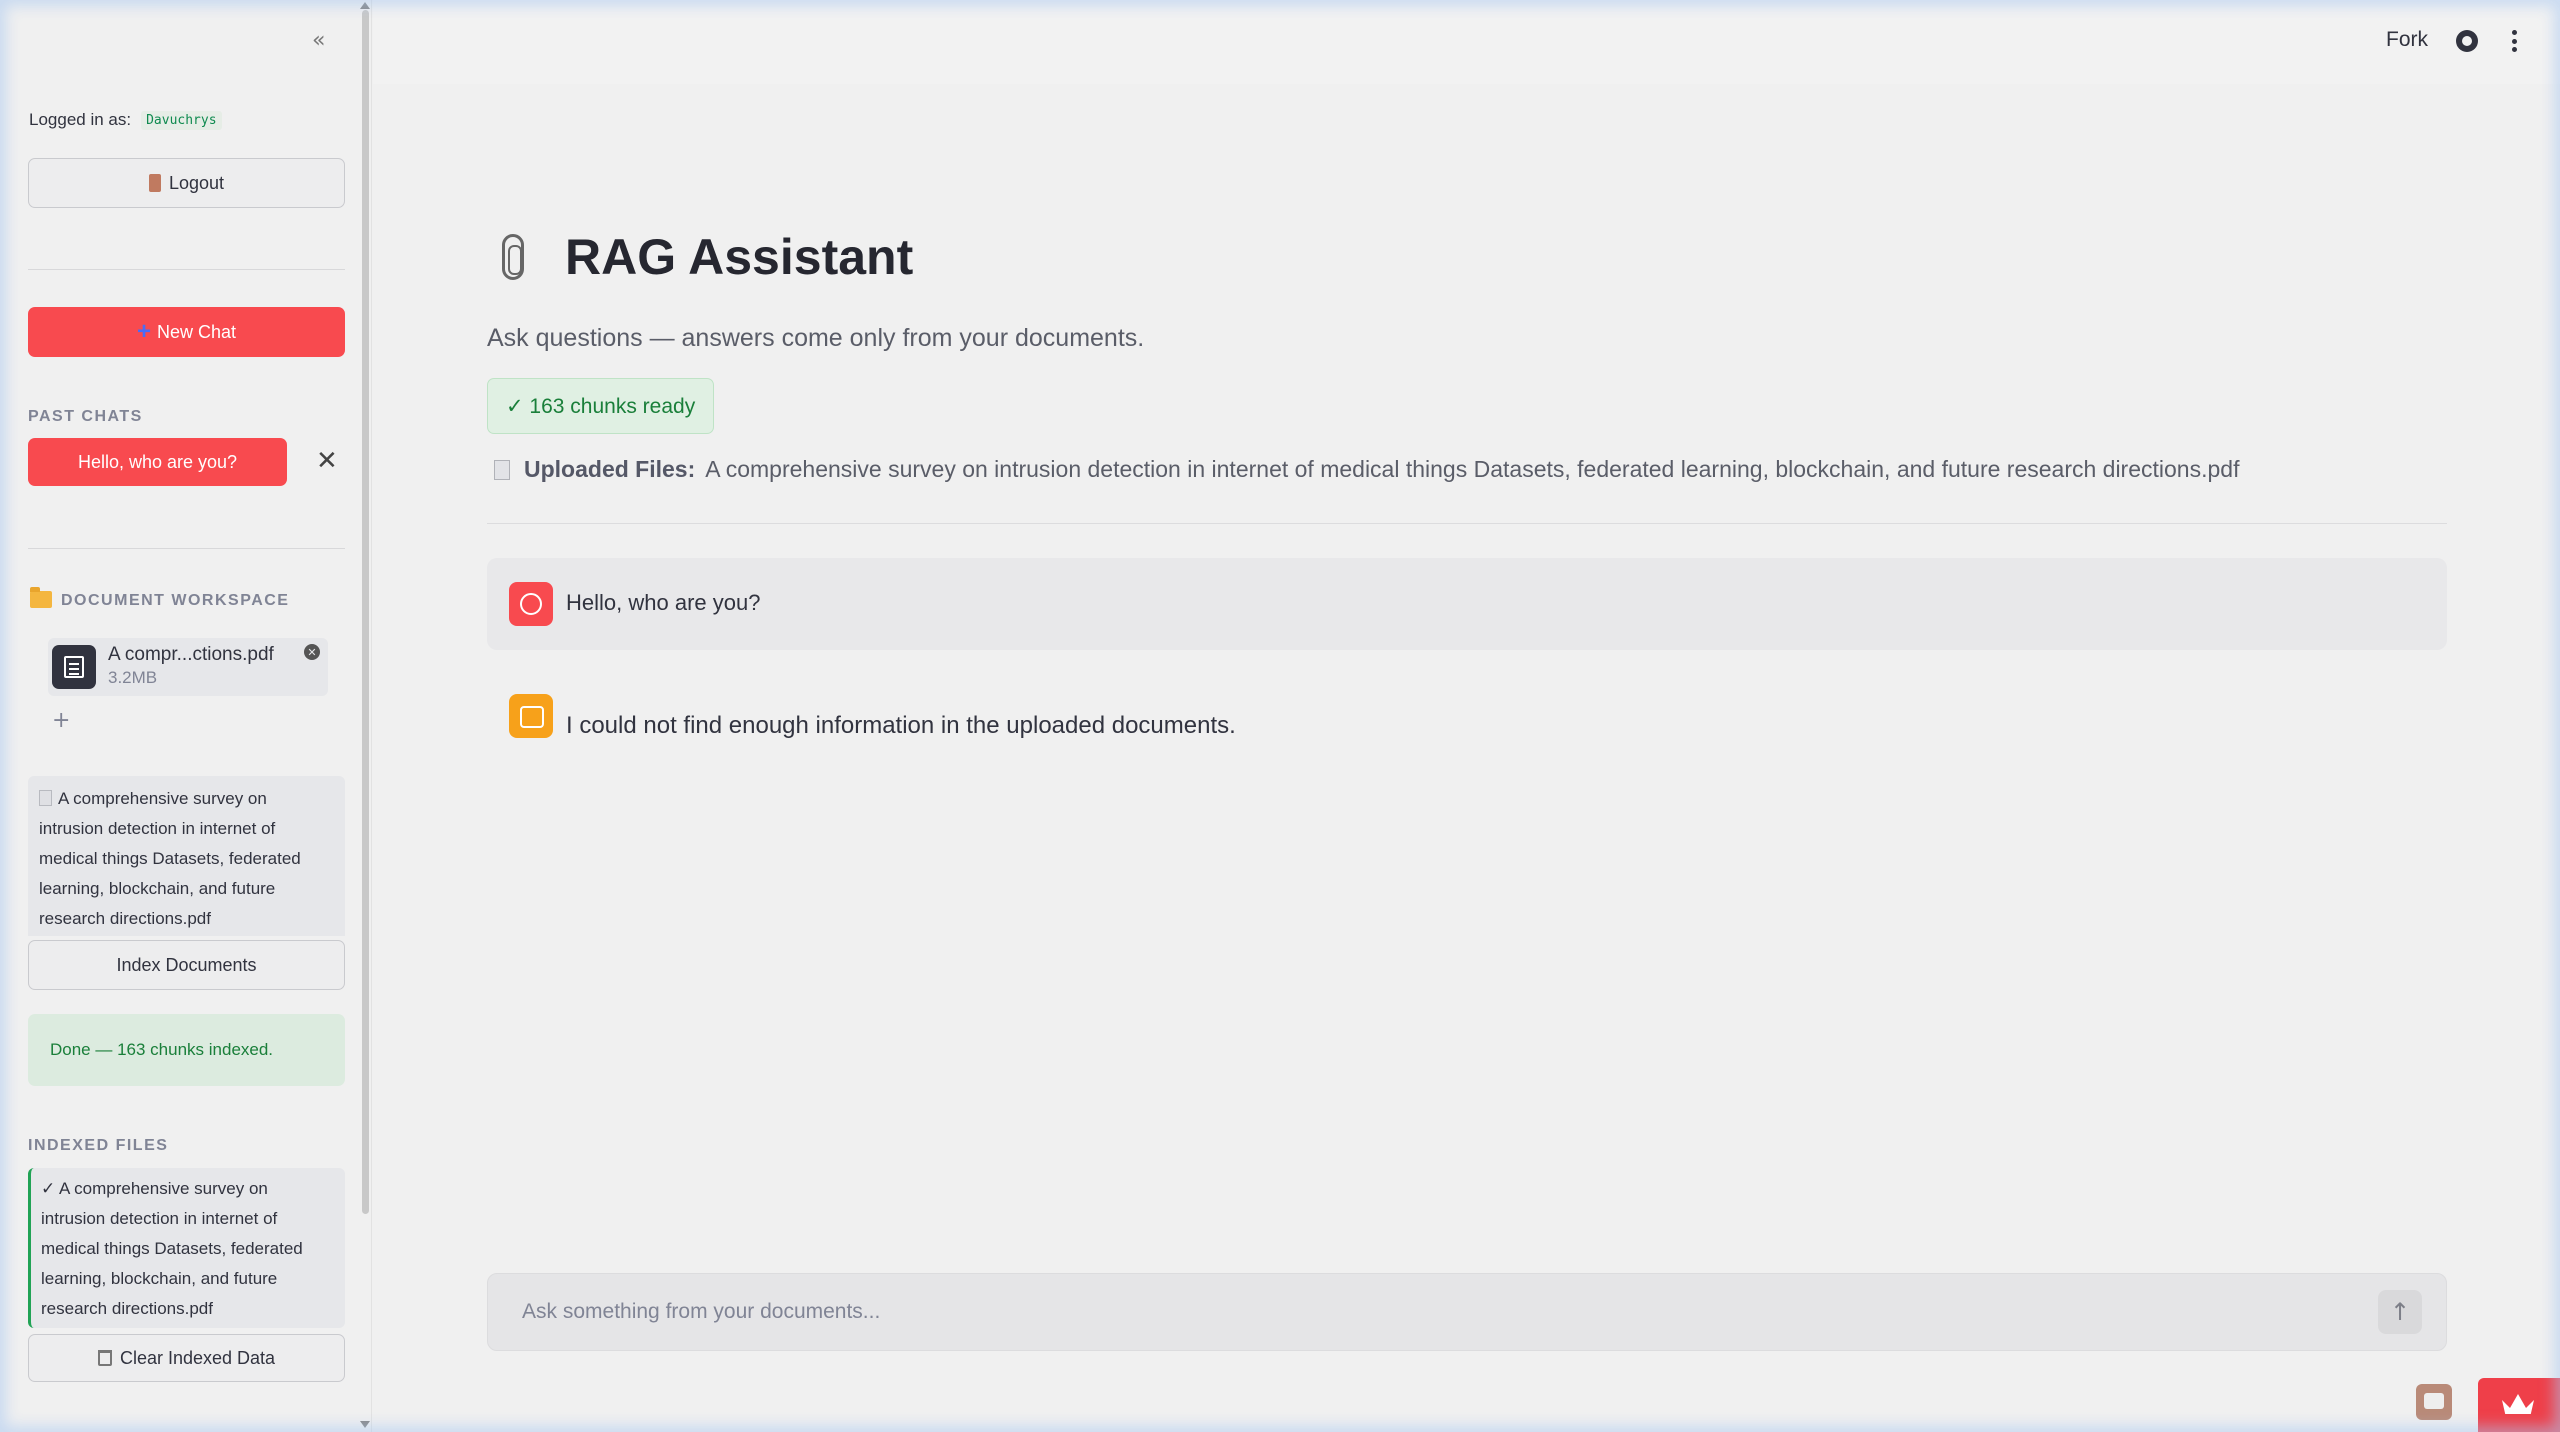 The height and width of the screenshot is (1432, 2560). What do you see at coordinates (188, 667) in the screenshot?
I see `uploaded-file-chip: A compr...ctions.pdf 3.2MB ✕` at bounding box center [188, 667].